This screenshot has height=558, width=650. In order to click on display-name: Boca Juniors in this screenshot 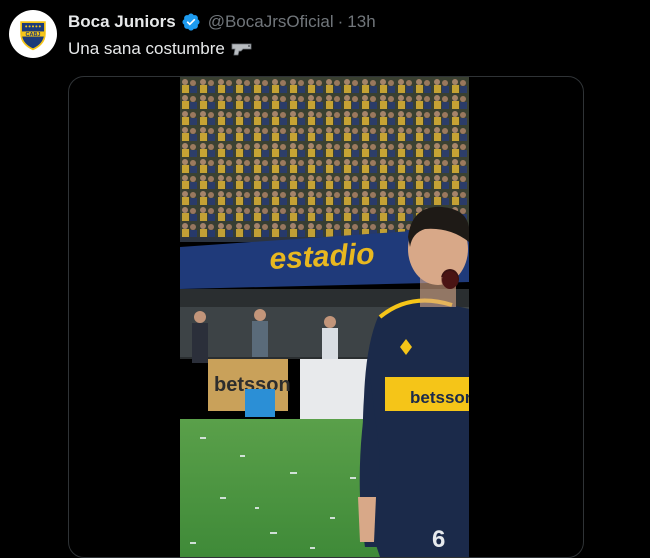, I will do `click(122, 22)`.